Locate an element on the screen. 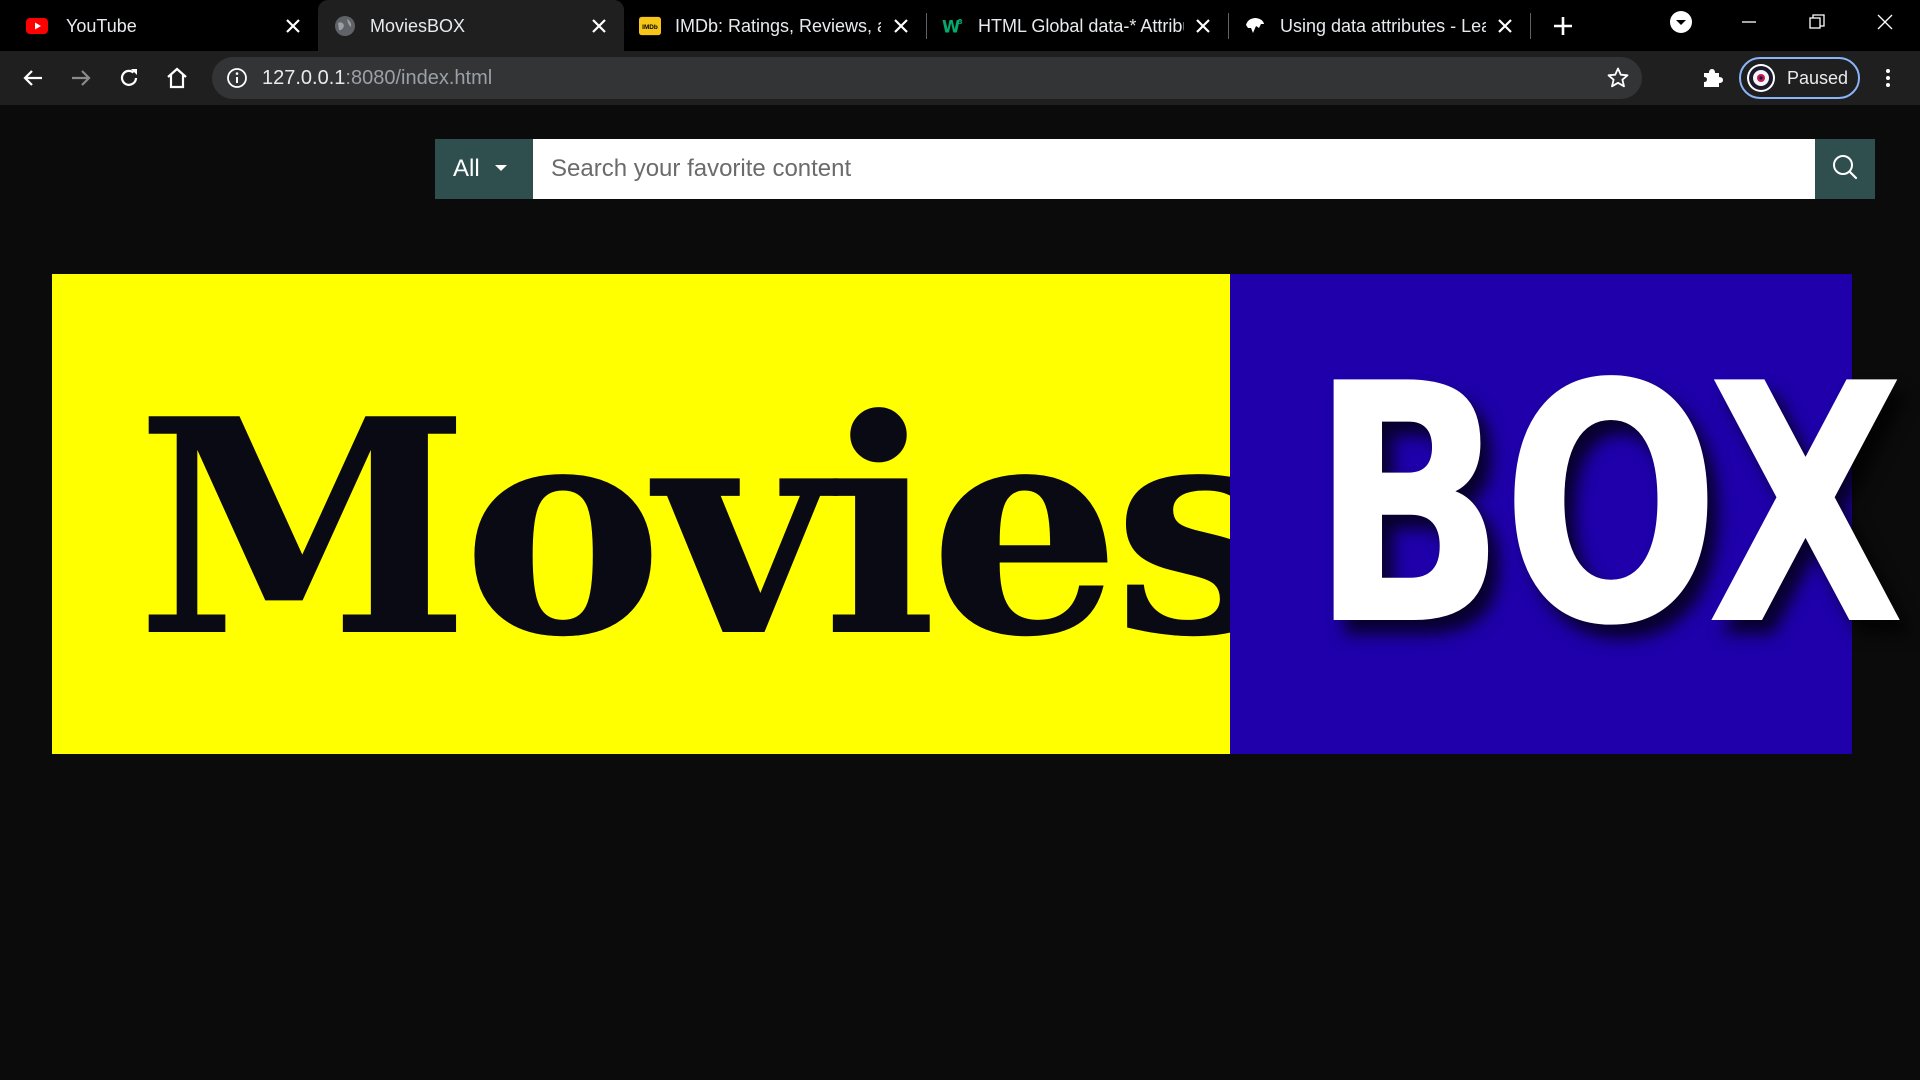 The width and height of the screenshot is (1920, 1080). svg-text: IMDb is located at coordinates (650, 27).